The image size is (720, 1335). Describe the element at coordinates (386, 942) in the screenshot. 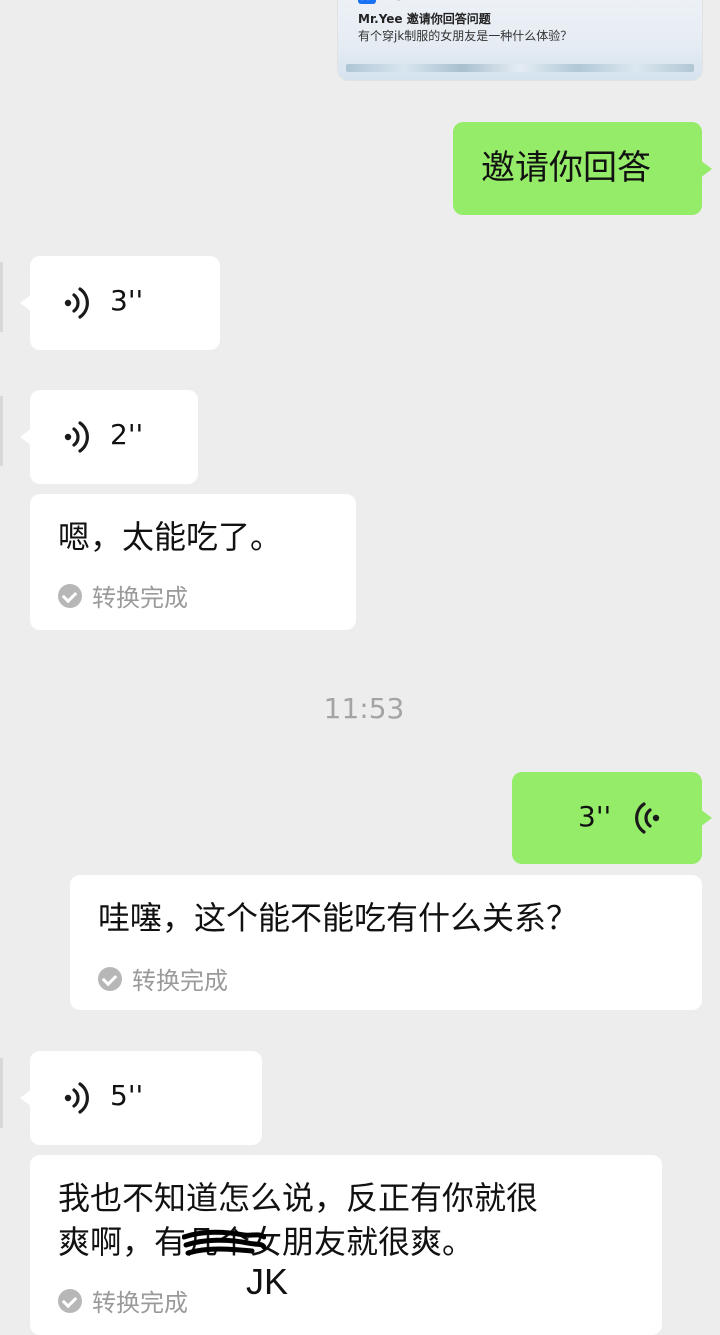

I see `voice-transcript-bubble: 哇噻，这个能不能吃有什么关系？ 转换完成` at that location.